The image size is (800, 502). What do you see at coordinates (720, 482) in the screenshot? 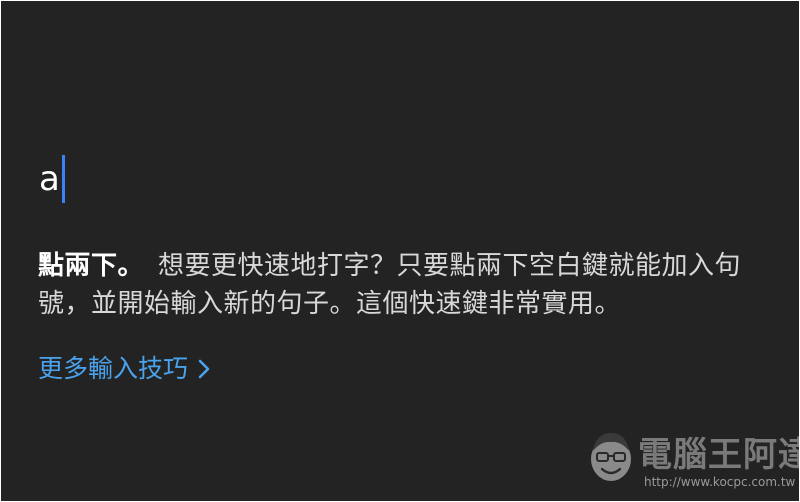
I see `watermark-url: http://www.kocpc.com.tw` at bounding box center [720, 482].